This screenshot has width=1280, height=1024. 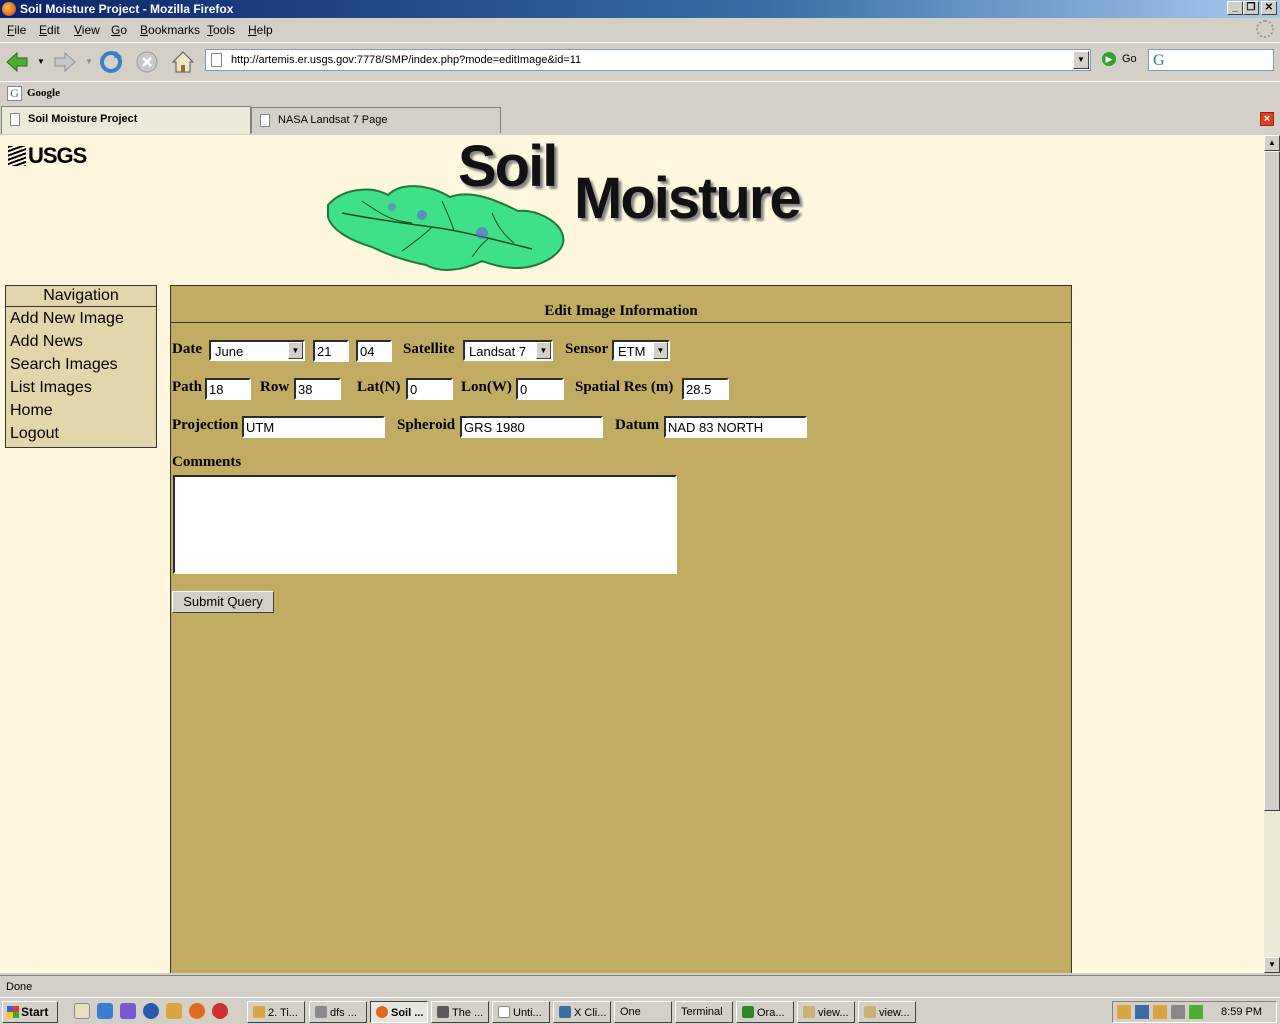 What do you see at coordinates (41, 61) in the screenshot?
I see `back-dropdown-icon: ▼` at bounding box center [41, 61].